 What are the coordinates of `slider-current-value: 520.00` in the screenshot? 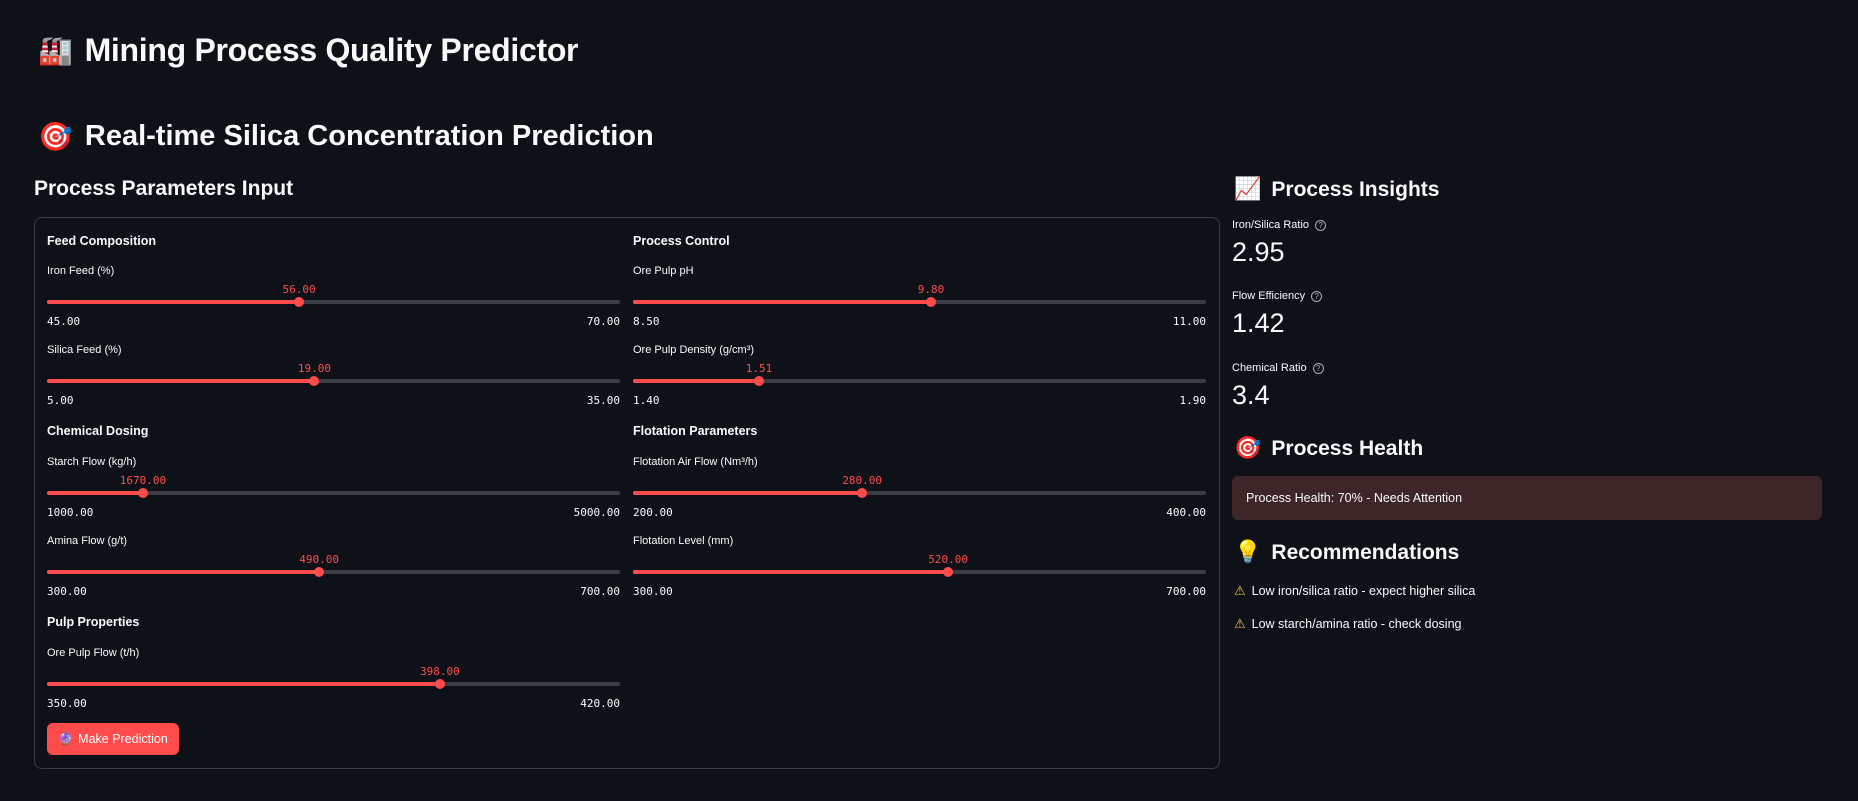 It's located at (948, 559).